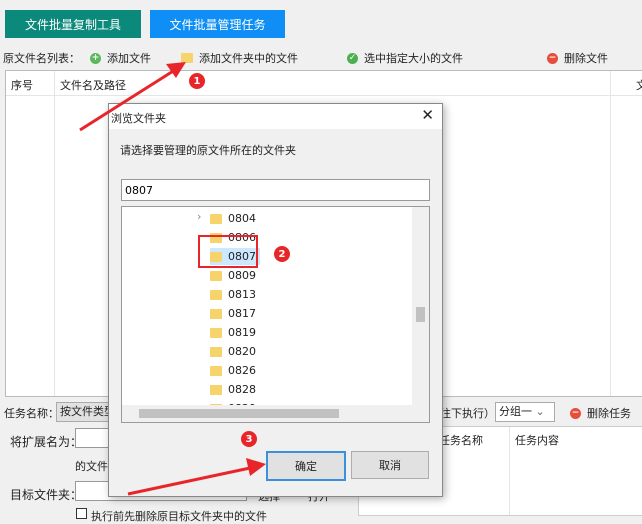  I want to click on arrow-3-head, so click(256, 467).